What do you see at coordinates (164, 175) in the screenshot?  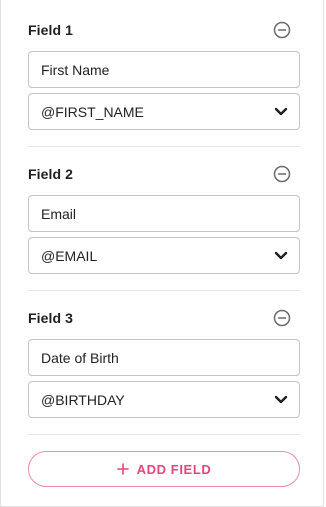 I see `field-header: Field 2` at bounding box center [164, 175].